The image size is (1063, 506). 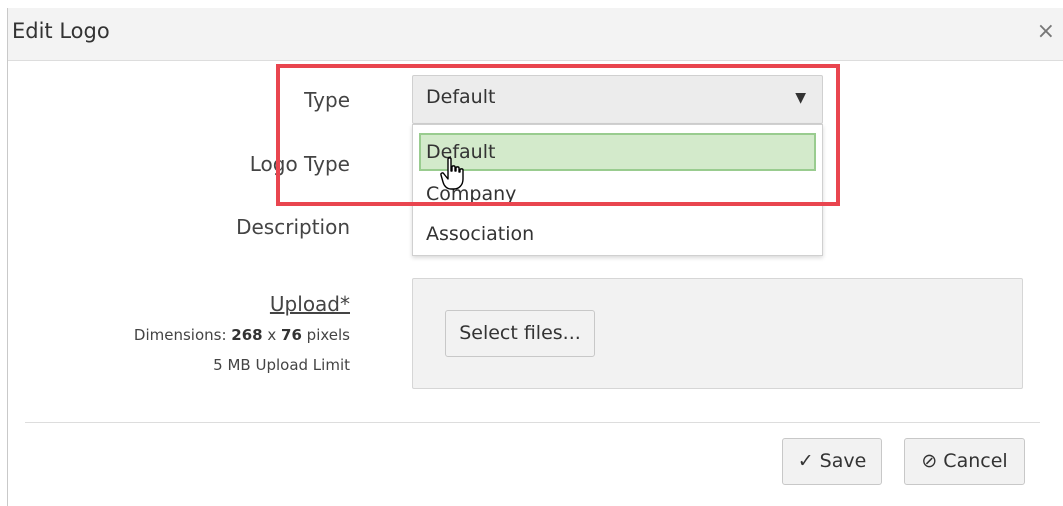 What do you see at coordinates (291, 335) in the screenshot?
I see `dimensions-height: 76` at bounding box center [291, 335].